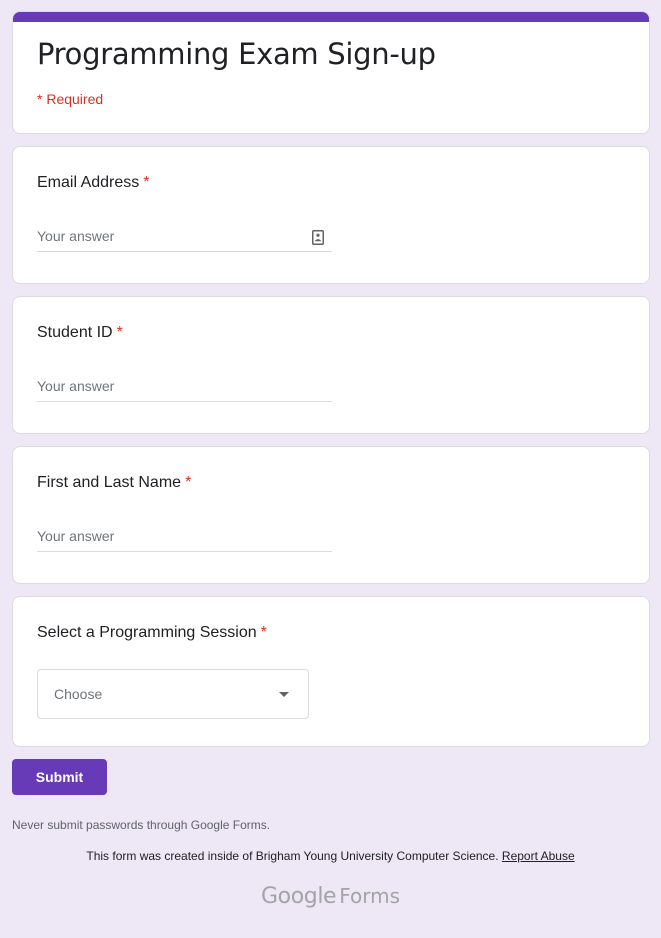 The height and width of the screenshot is (938, 661). Describe the element at coordinates (109, 482) in the screenshot. I see `question-text: First and Last Name` at that location.